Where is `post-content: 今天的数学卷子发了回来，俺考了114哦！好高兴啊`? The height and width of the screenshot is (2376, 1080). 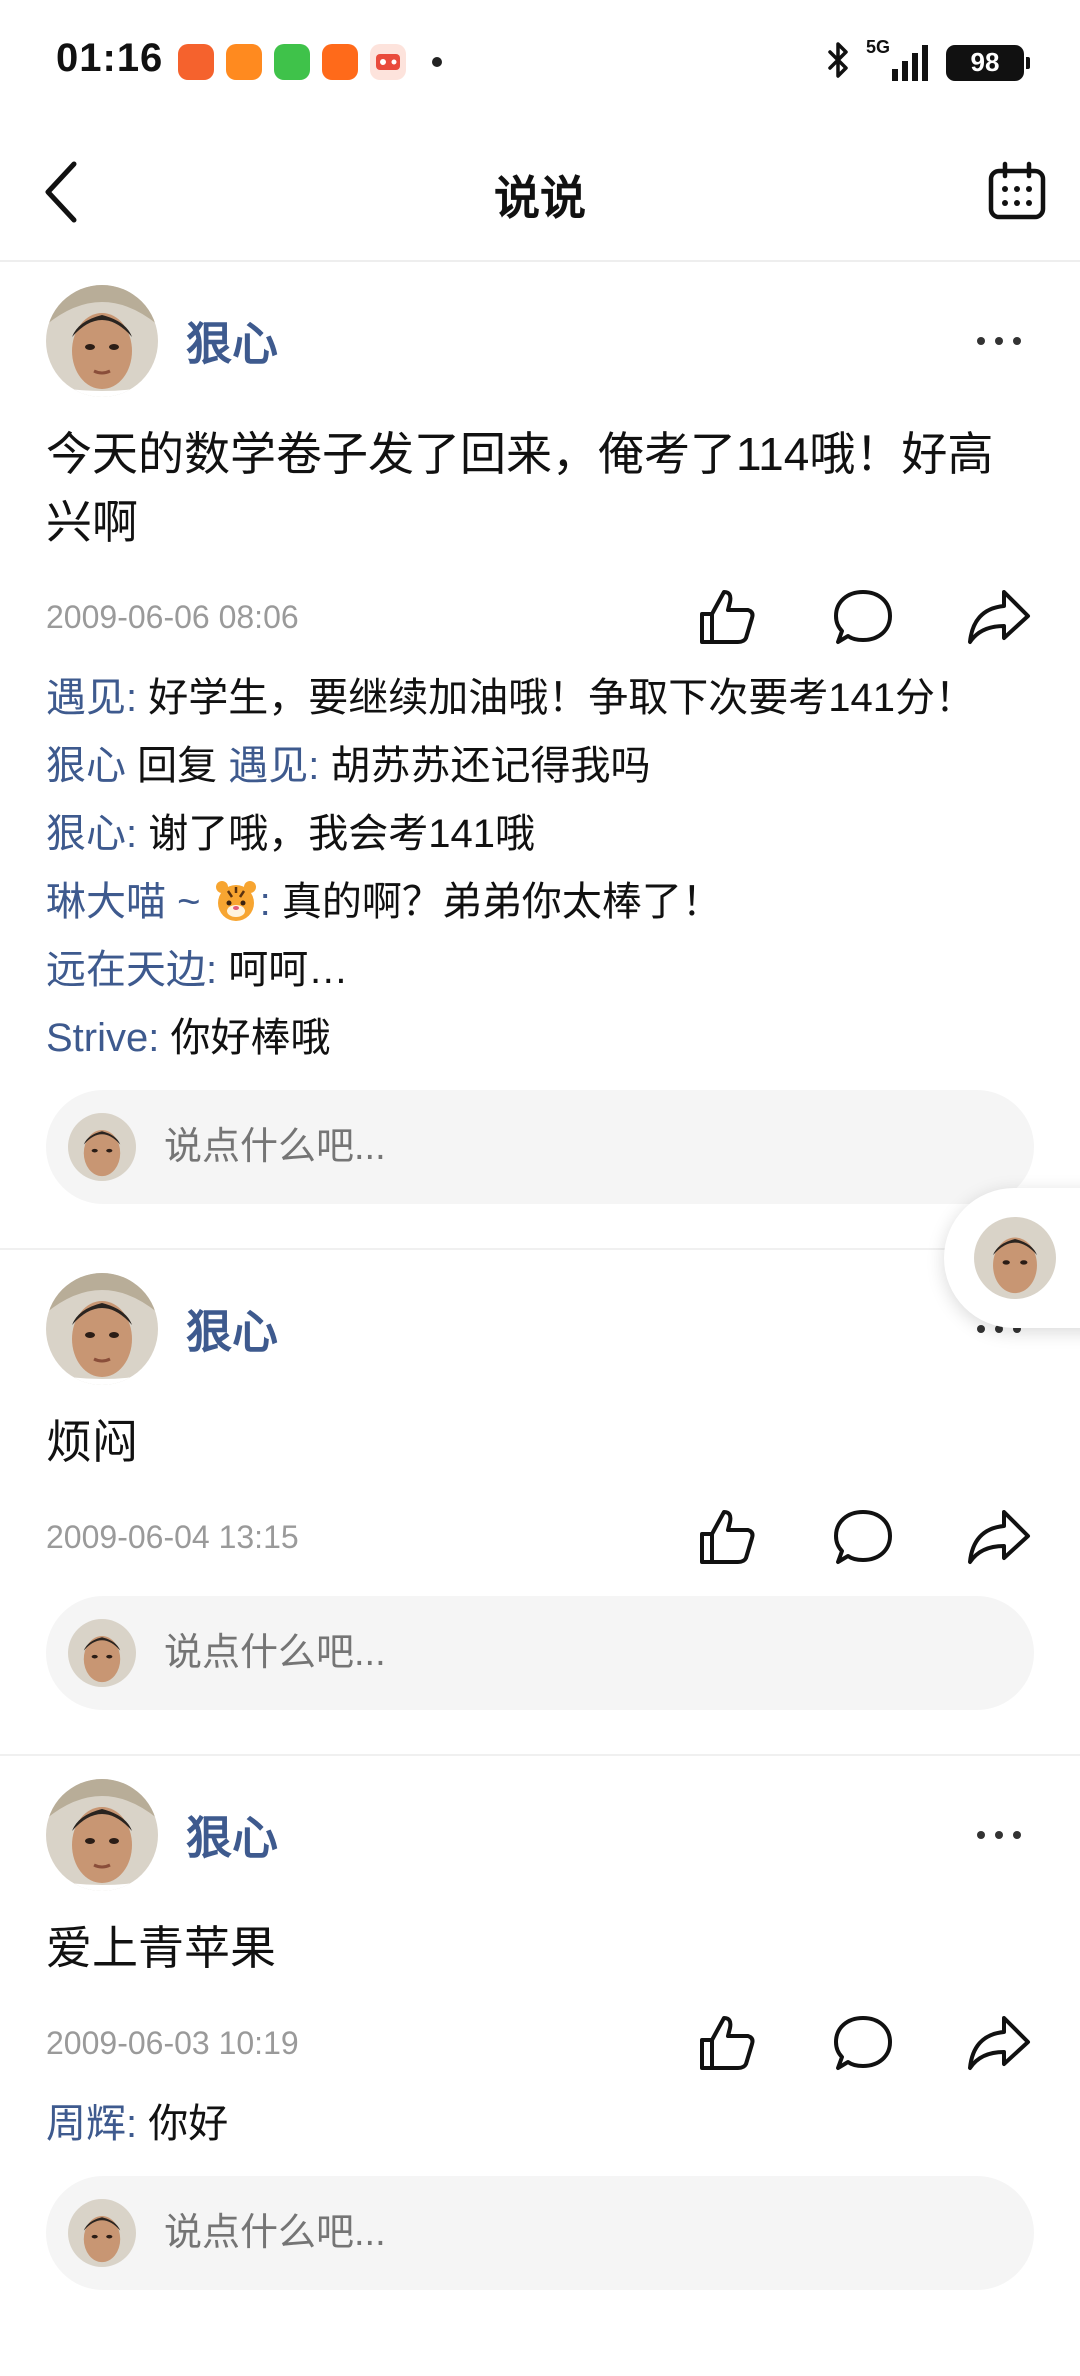 post-content: 今天的数学卷子发了回来，俺考了114哦！好高兴啊 is located at coordinates (520, 488).